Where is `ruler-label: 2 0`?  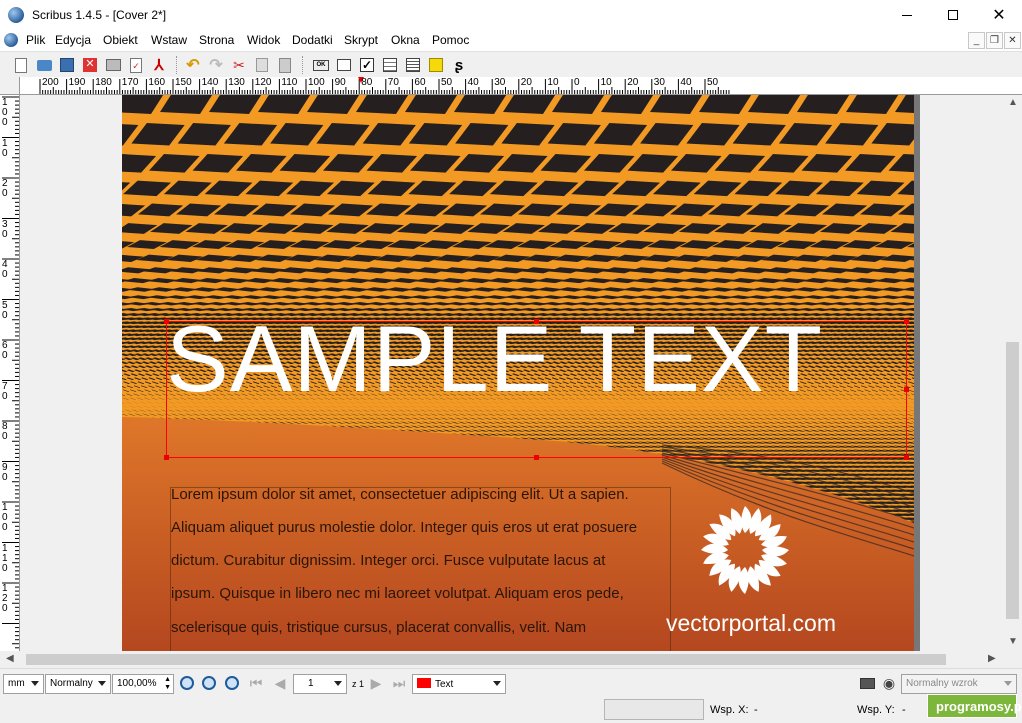 ruler-label: 2 0 is located at coordinates (5, 188).